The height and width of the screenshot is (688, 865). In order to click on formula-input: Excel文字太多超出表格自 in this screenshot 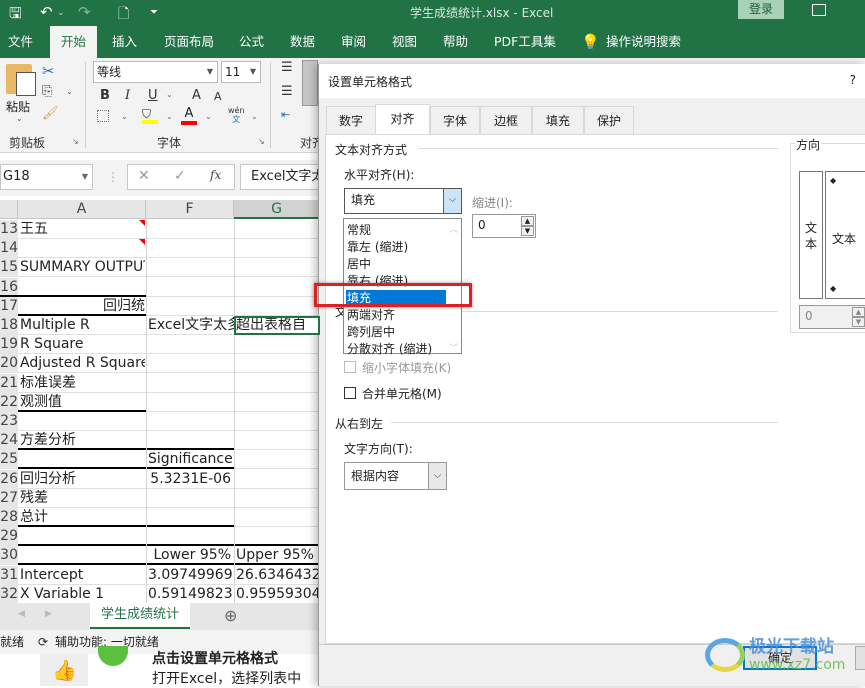, I will do `click(285, 177)`.